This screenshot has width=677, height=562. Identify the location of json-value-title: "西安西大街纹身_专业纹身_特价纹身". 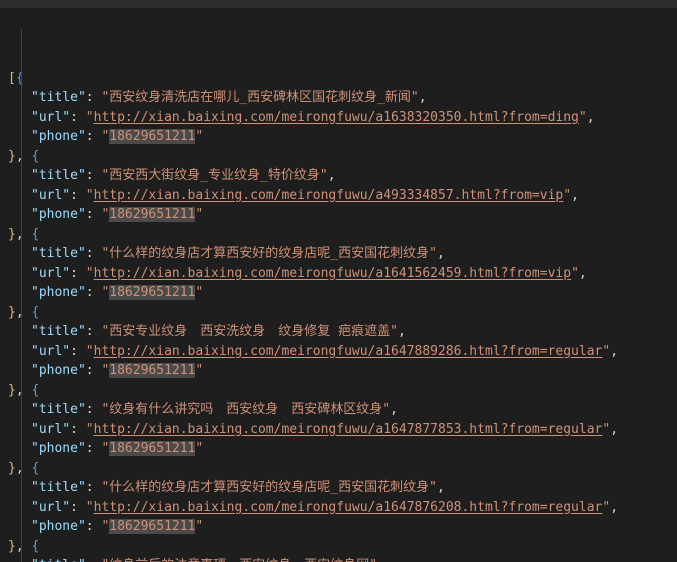
(214, 175).